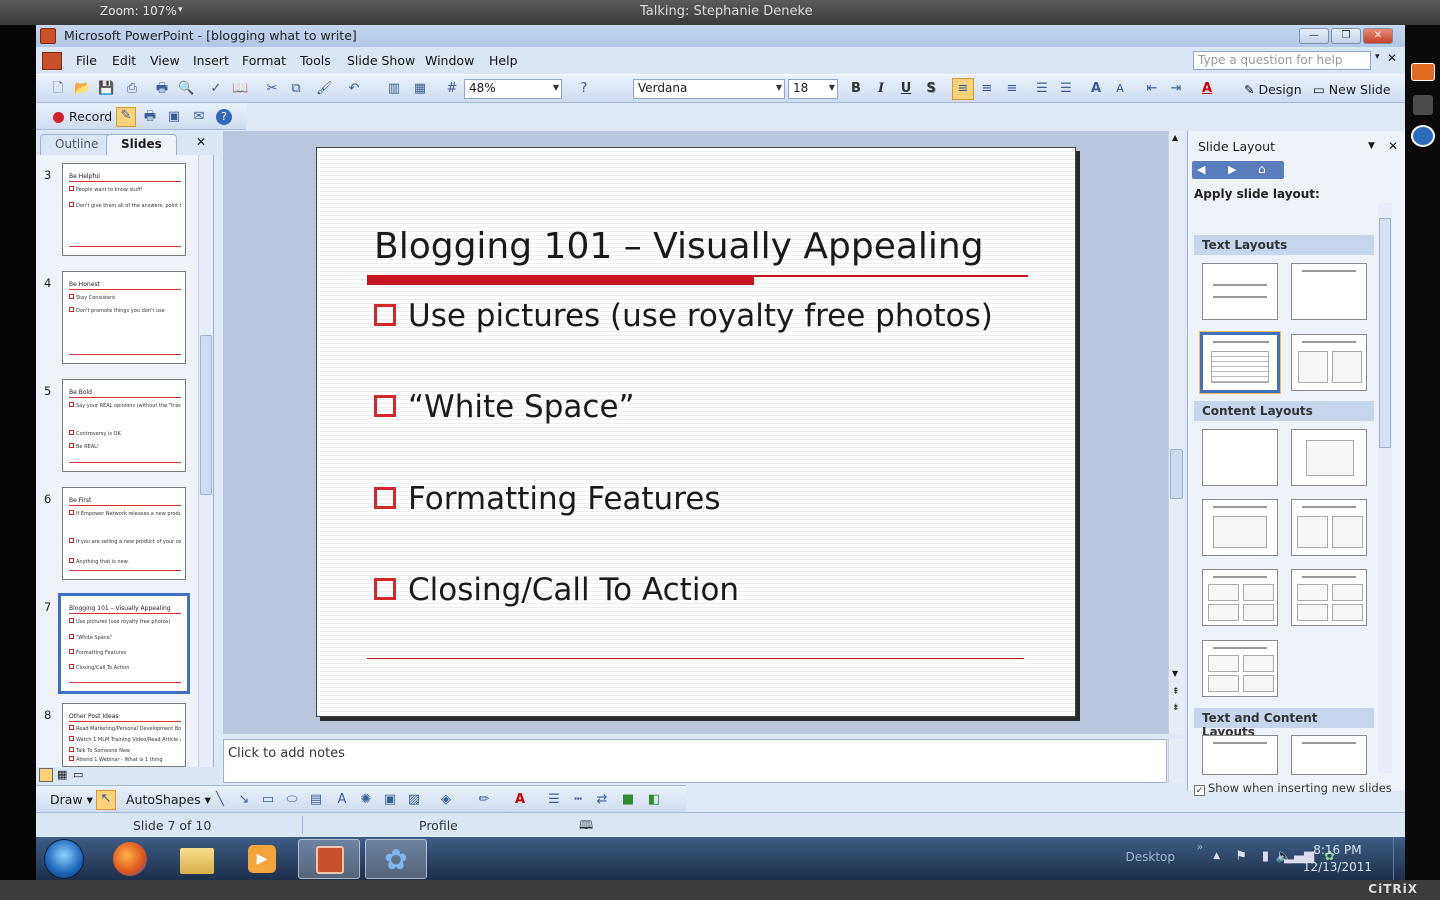 Image resolution: width=1440 pixels, height=900 pixels. Describe the element at coordinates (1152, 89) in the screenshot. I see `decrease-indent-icon: ⇤` at that location.